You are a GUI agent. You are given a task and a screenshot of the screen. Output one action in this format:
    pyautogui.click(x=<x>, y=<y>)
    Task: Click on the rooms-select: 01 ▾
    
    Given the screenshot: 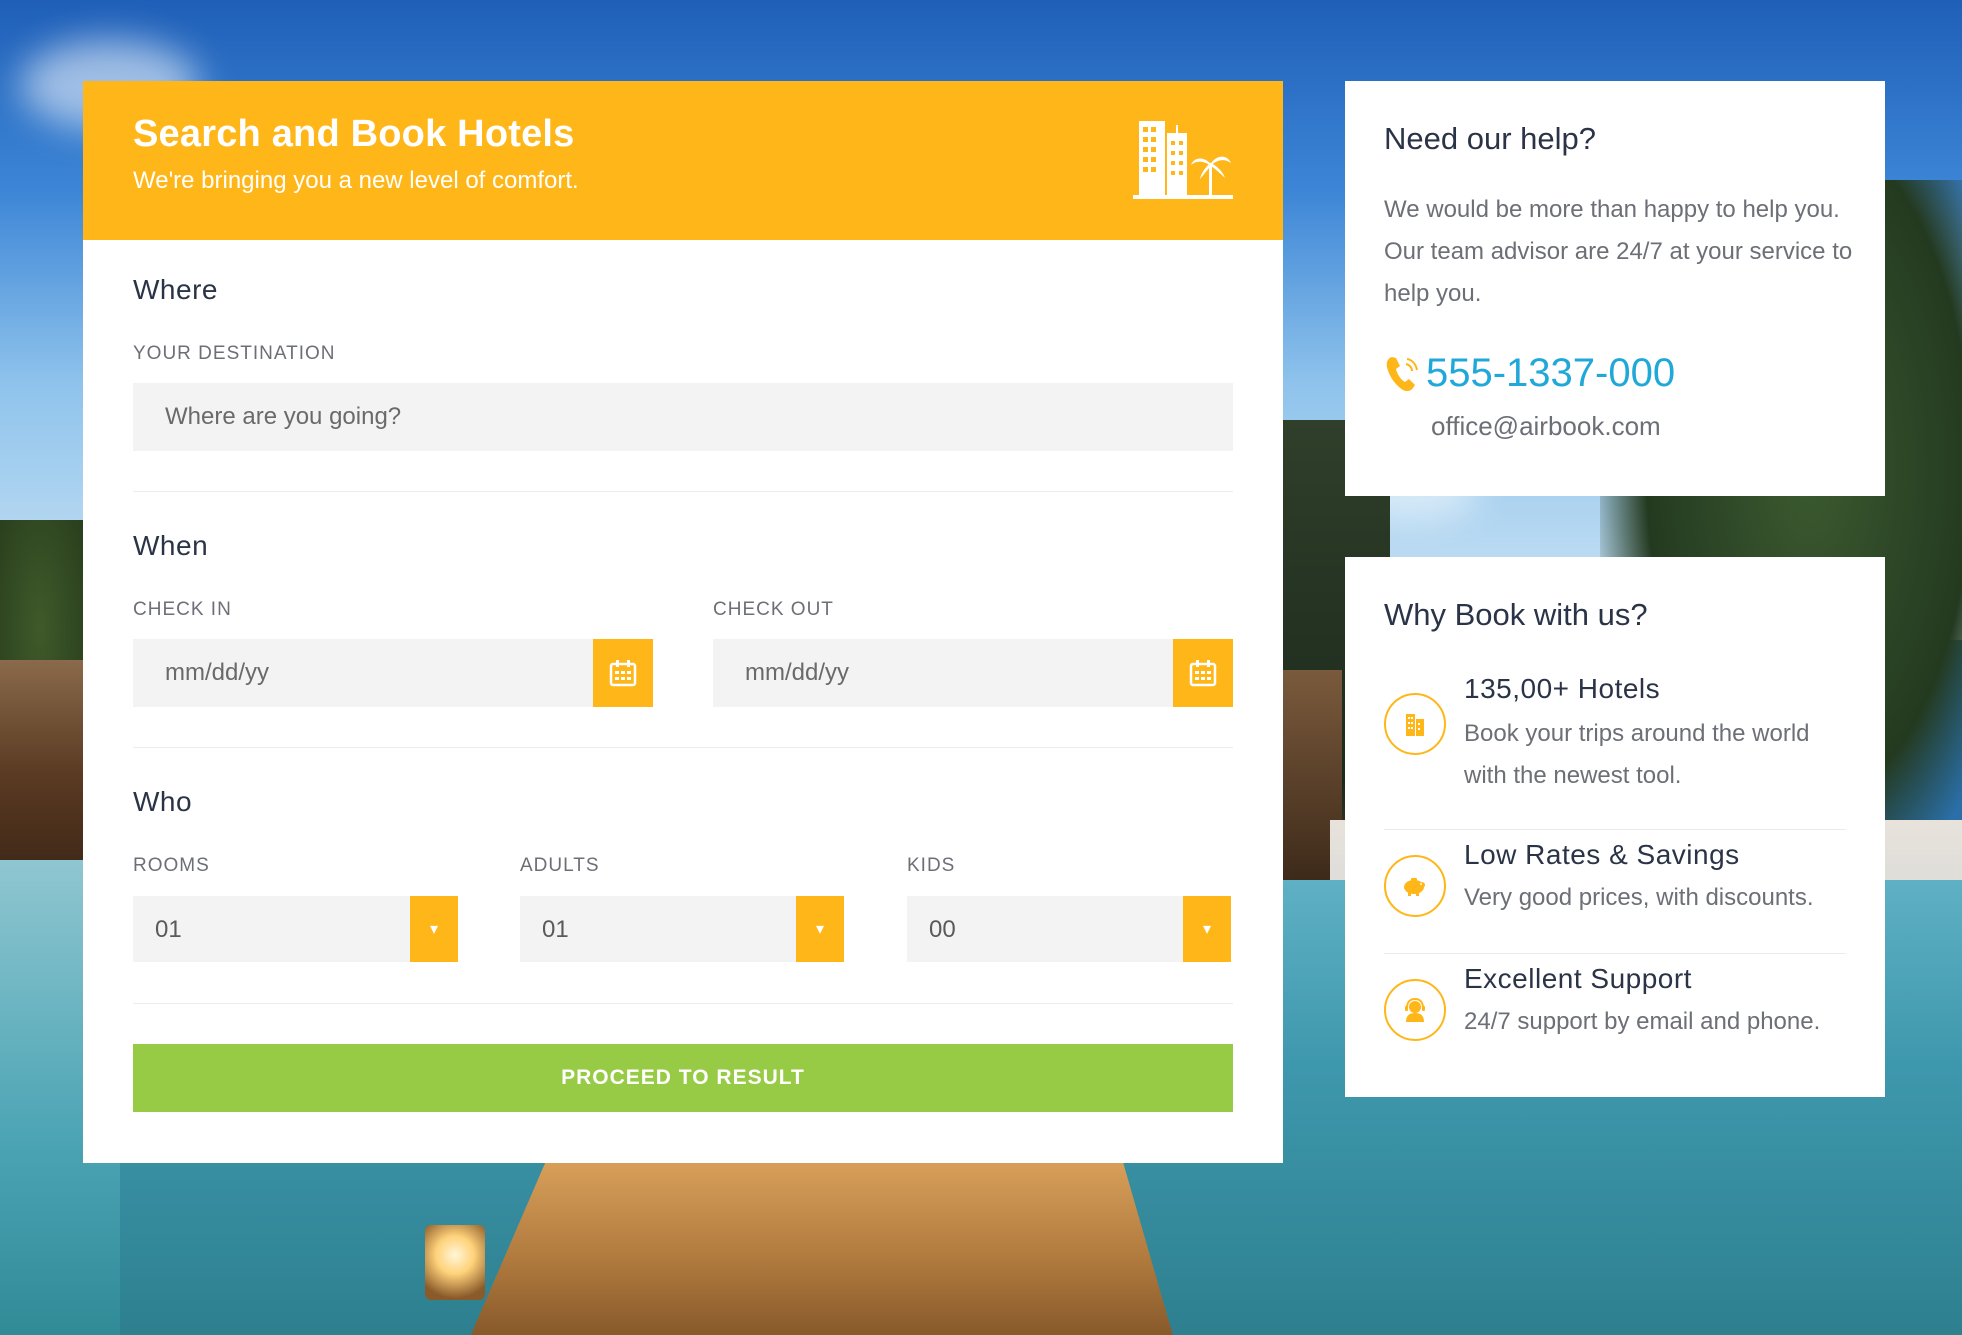 What is the action you would take?
    pyautogui.click(x=295, y=929)
    